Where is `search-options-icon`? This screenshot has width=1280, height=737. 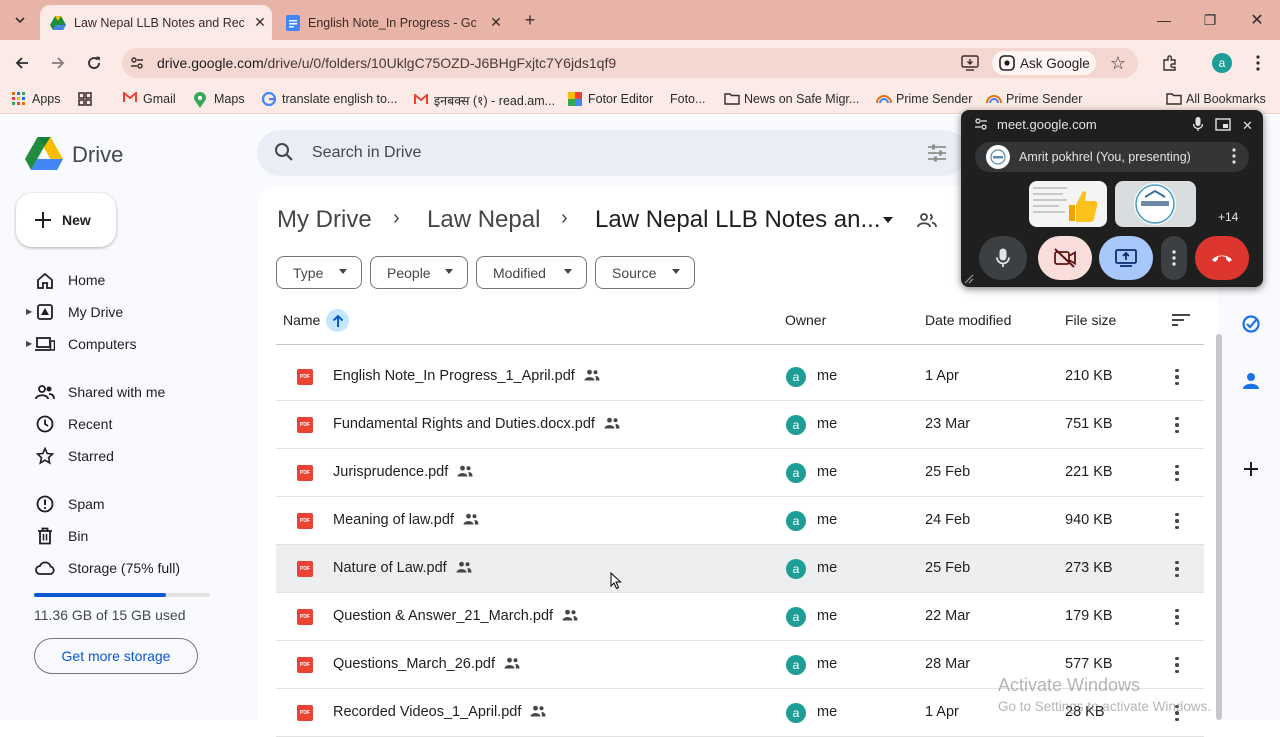
search-options-icon is located at coordinates (937, 153).